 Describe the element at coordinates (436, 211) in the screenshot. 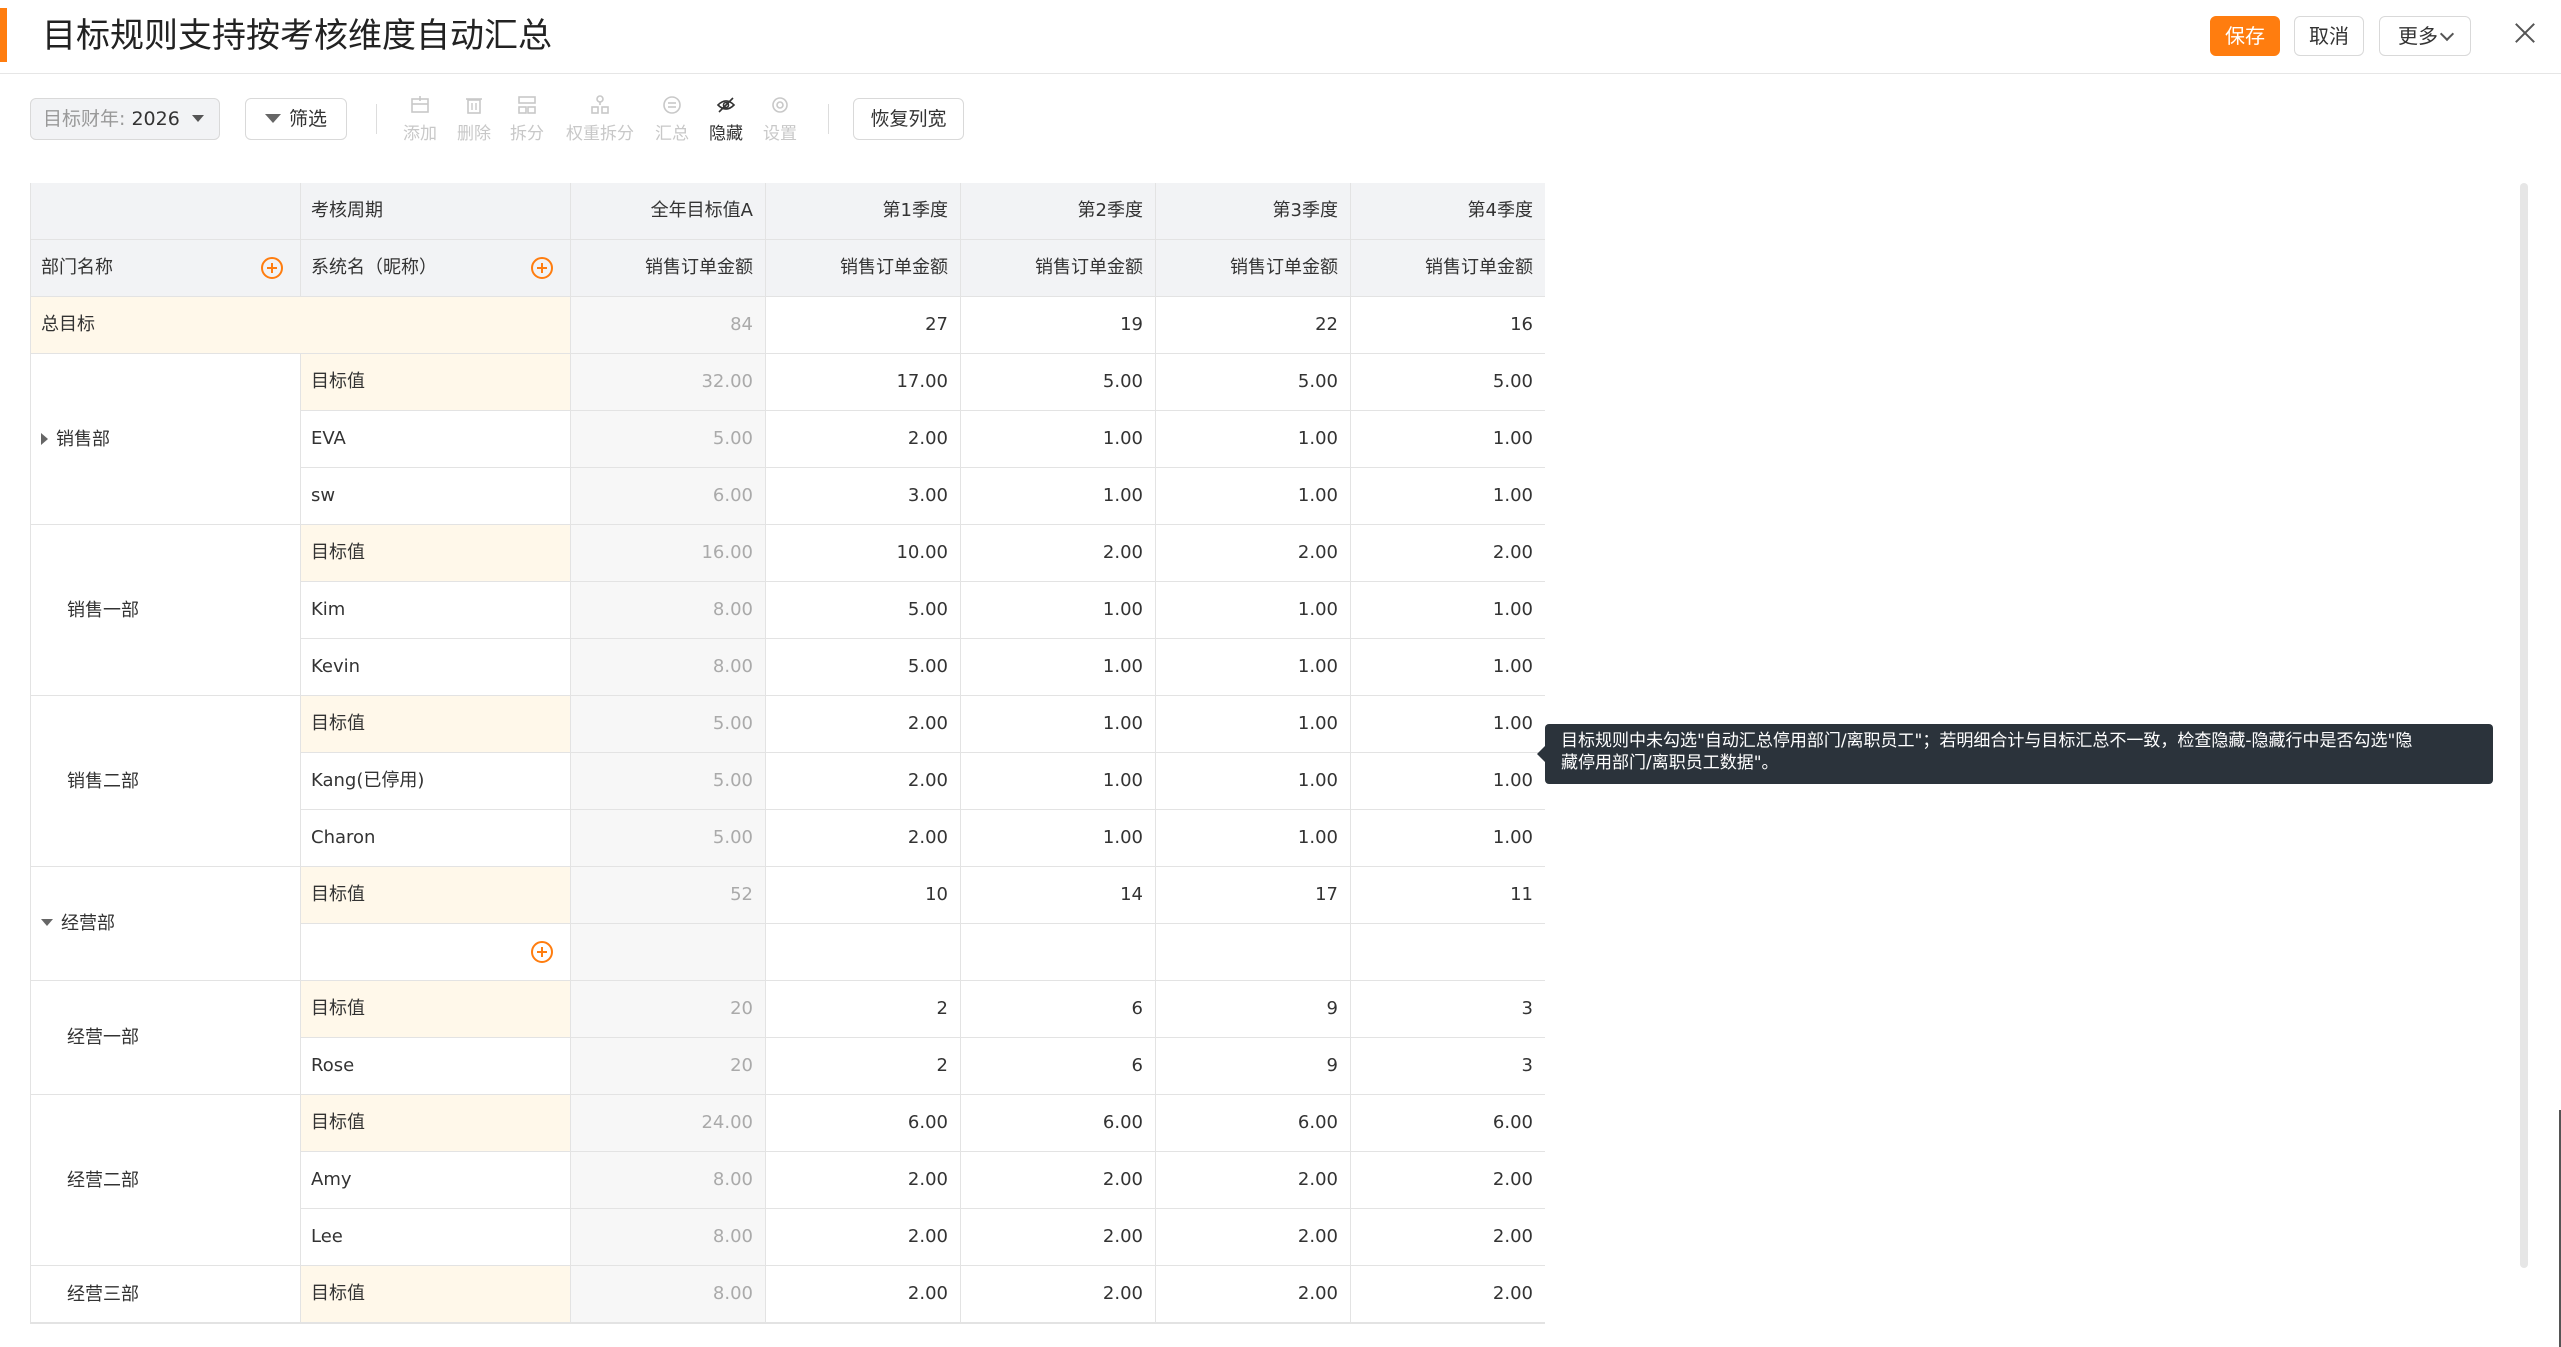

I see `header-period-label: 考核周期` at that location.